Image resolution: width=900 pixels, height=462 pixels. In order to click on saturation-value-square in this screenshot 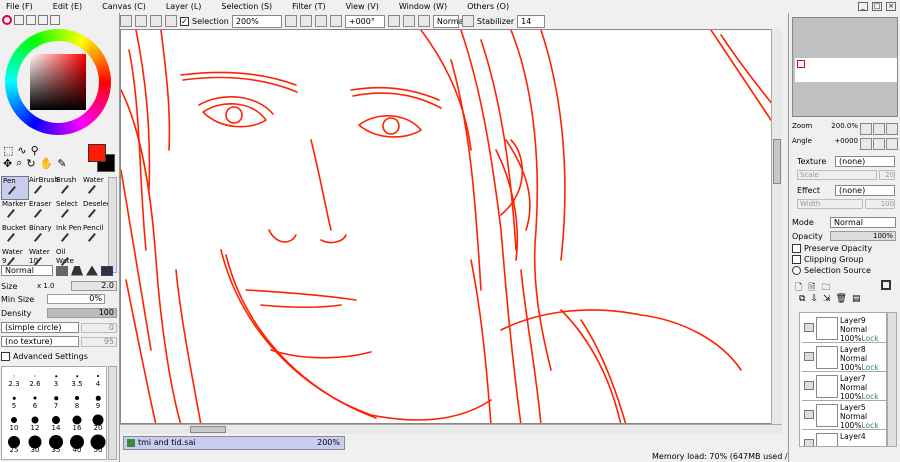, I will do `click(58, 82)`.